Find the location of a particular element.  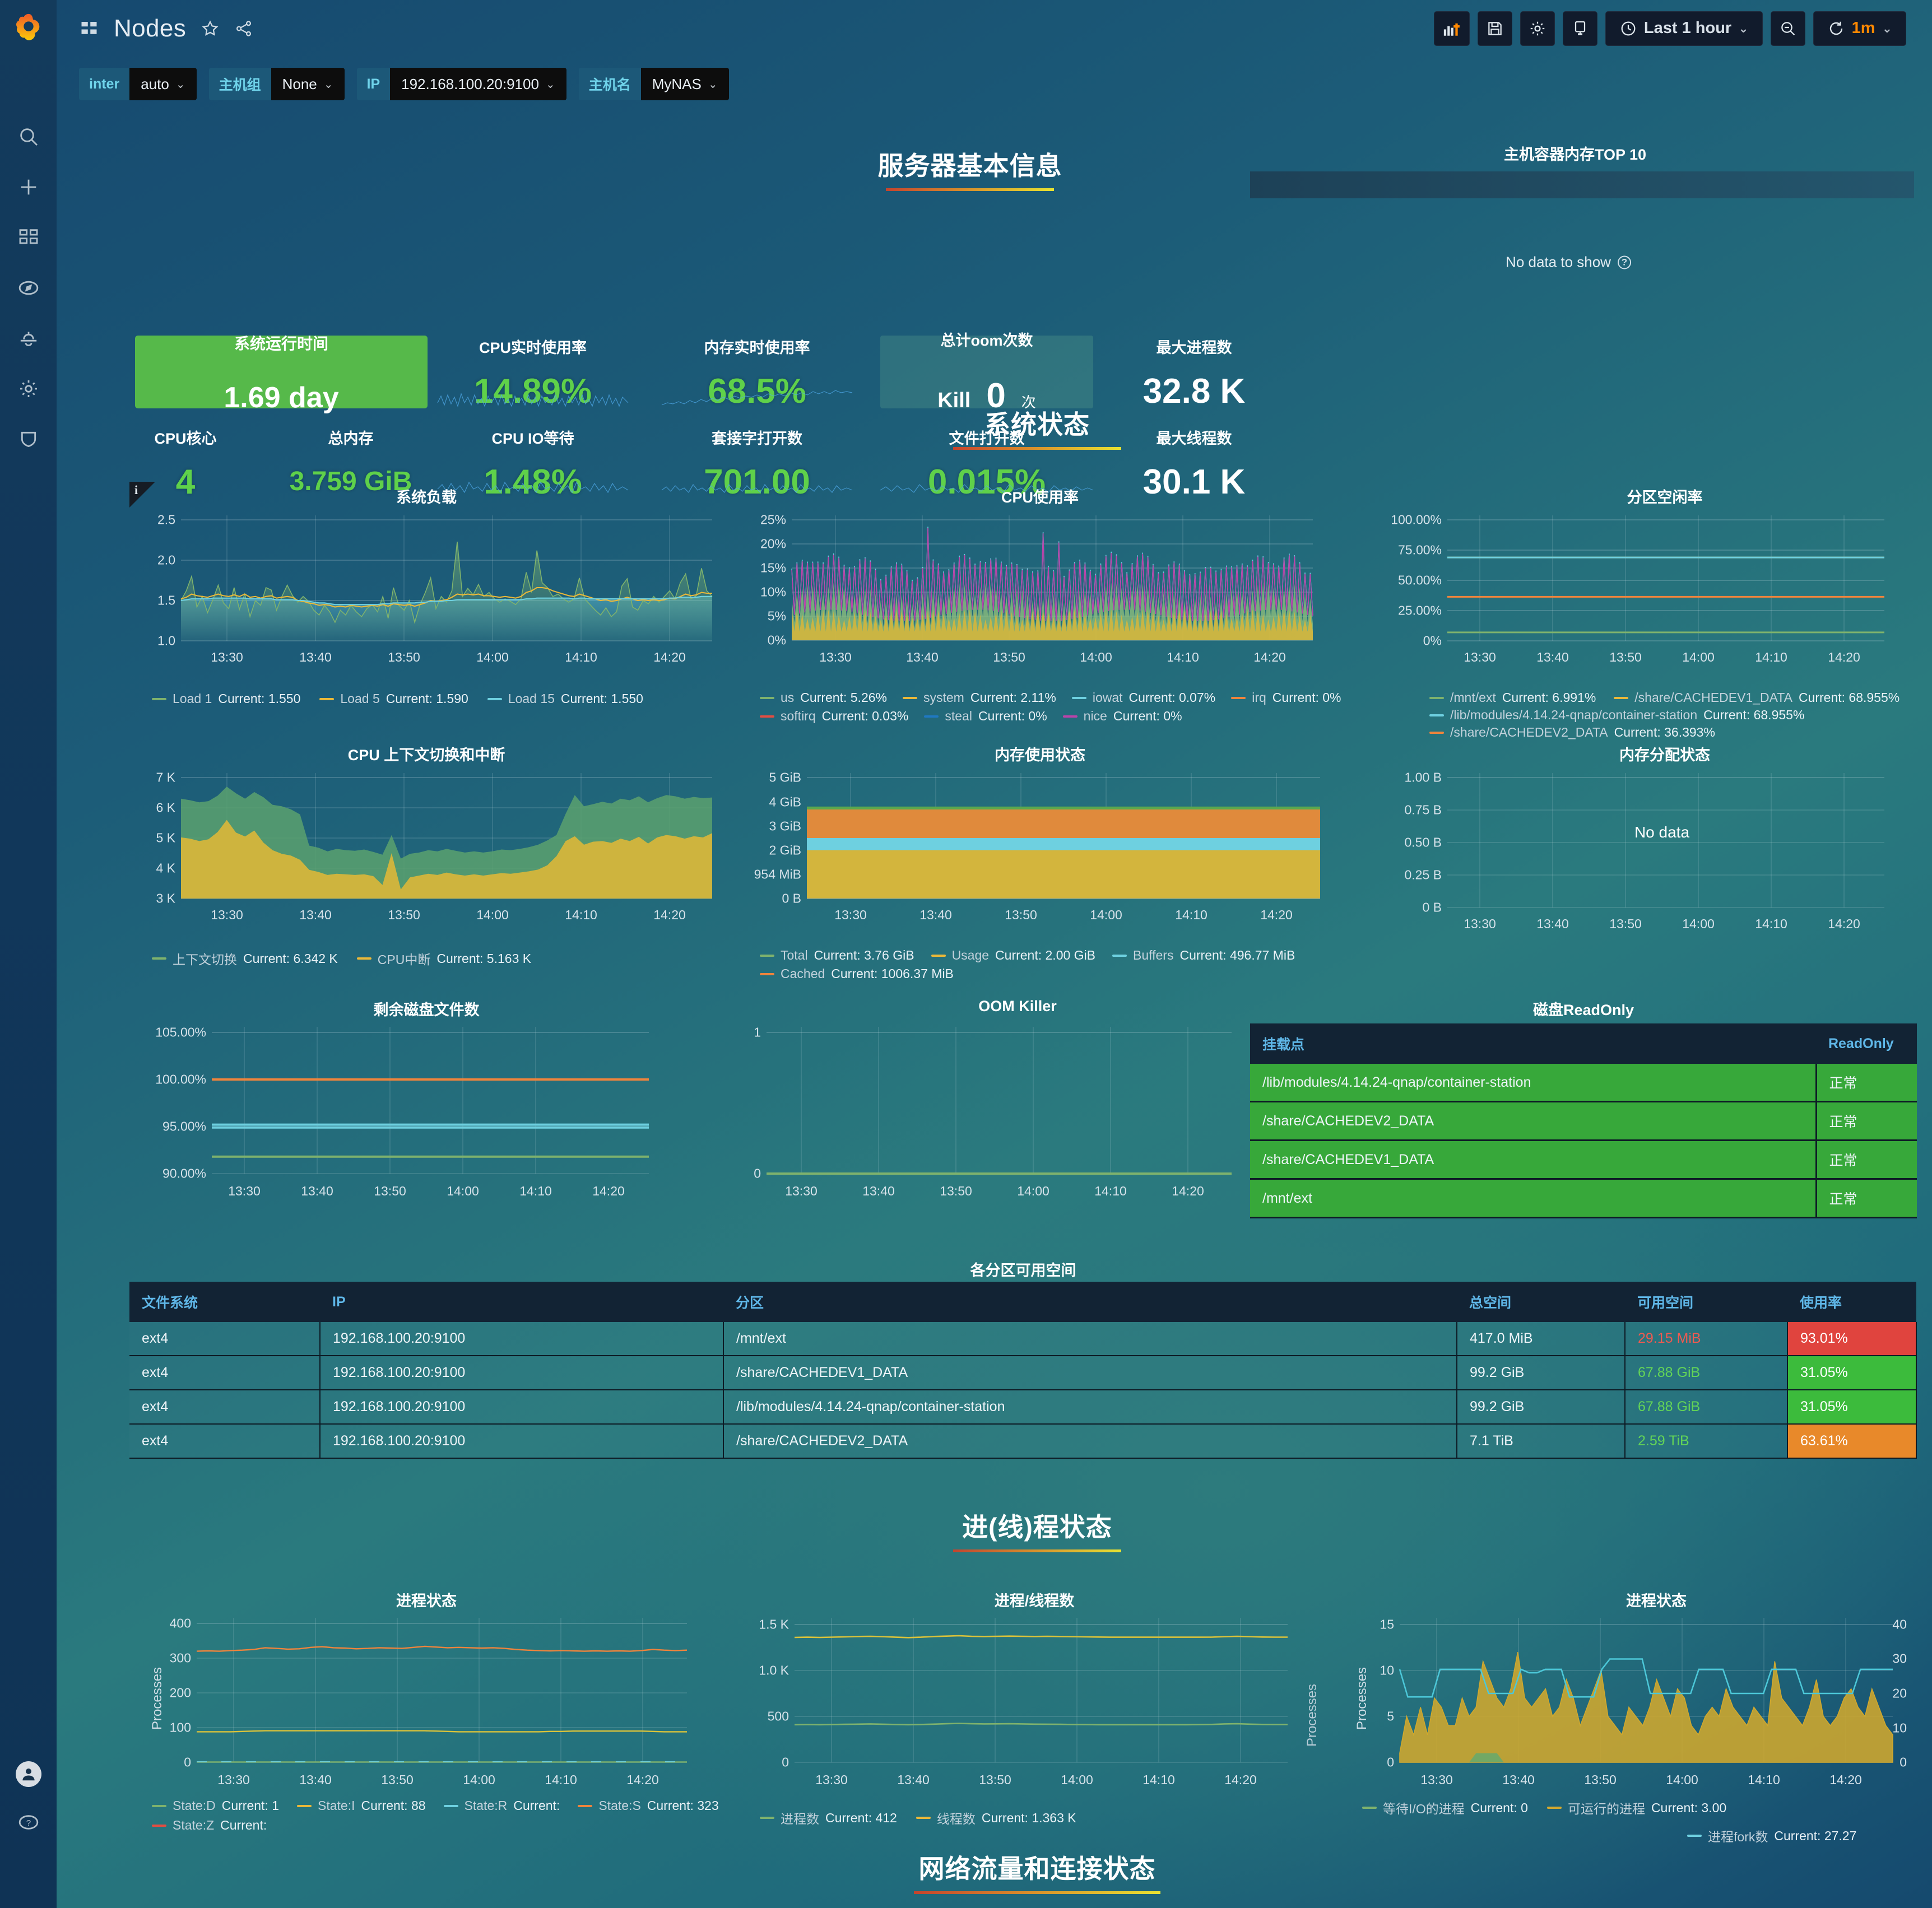

legend-value: Current: 1.550 is located at coordinates (601, 699).